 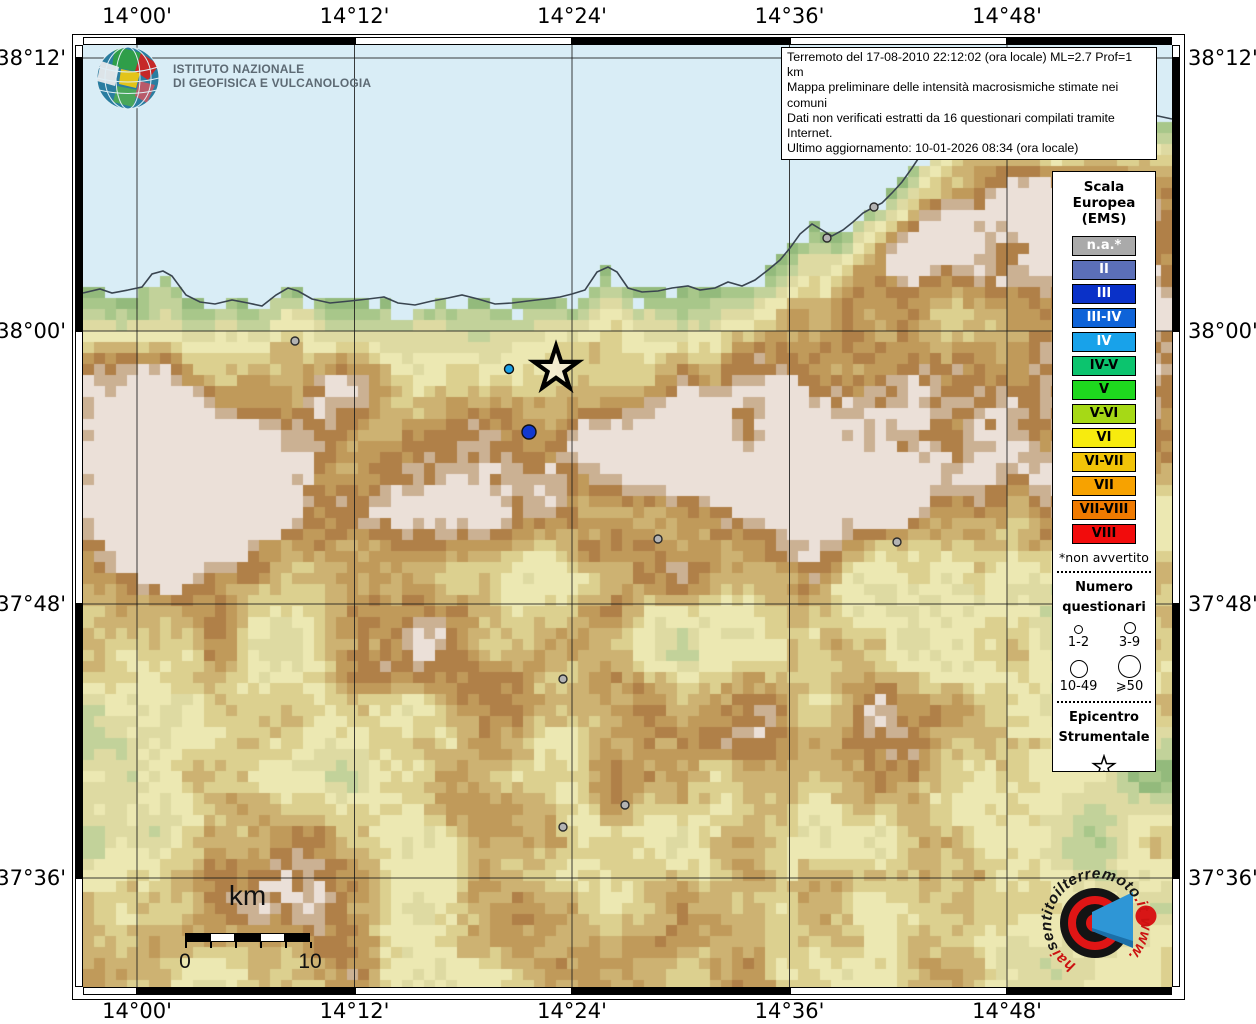 I want to click on frame-band-left, so click(x=79, y=516).